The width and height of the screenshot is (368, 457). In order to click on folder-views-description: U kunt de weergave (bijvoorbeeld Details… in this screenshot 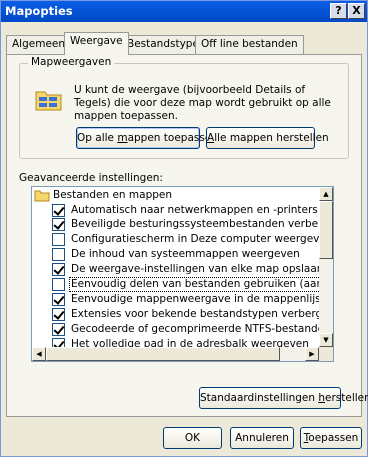, I will do `click(202, 103)`.